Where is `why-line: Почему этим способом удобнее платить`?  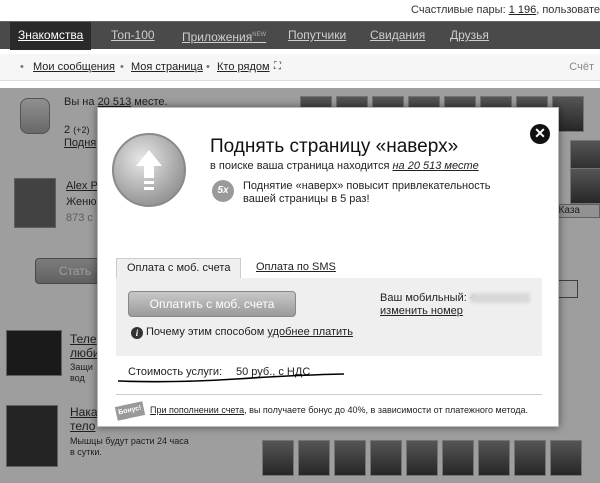 why-line: Почему этим способом удобнее платить is located at coordinates (249, 332).